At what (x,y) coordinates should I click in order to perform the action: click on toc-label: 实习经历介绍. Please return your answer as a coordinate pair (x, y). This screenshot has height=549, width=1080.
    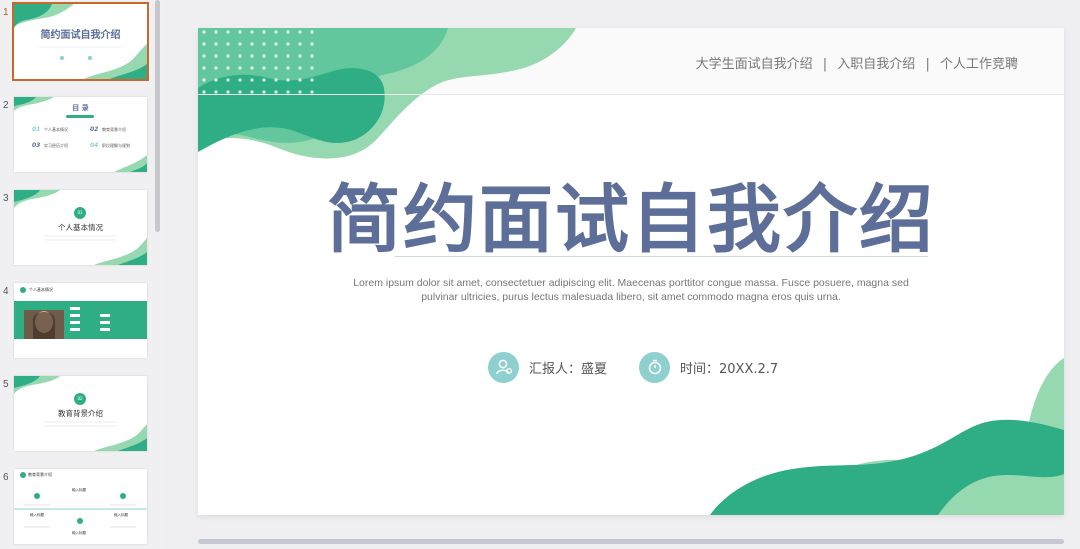
    Looking at the image, I should click on (56, 145).